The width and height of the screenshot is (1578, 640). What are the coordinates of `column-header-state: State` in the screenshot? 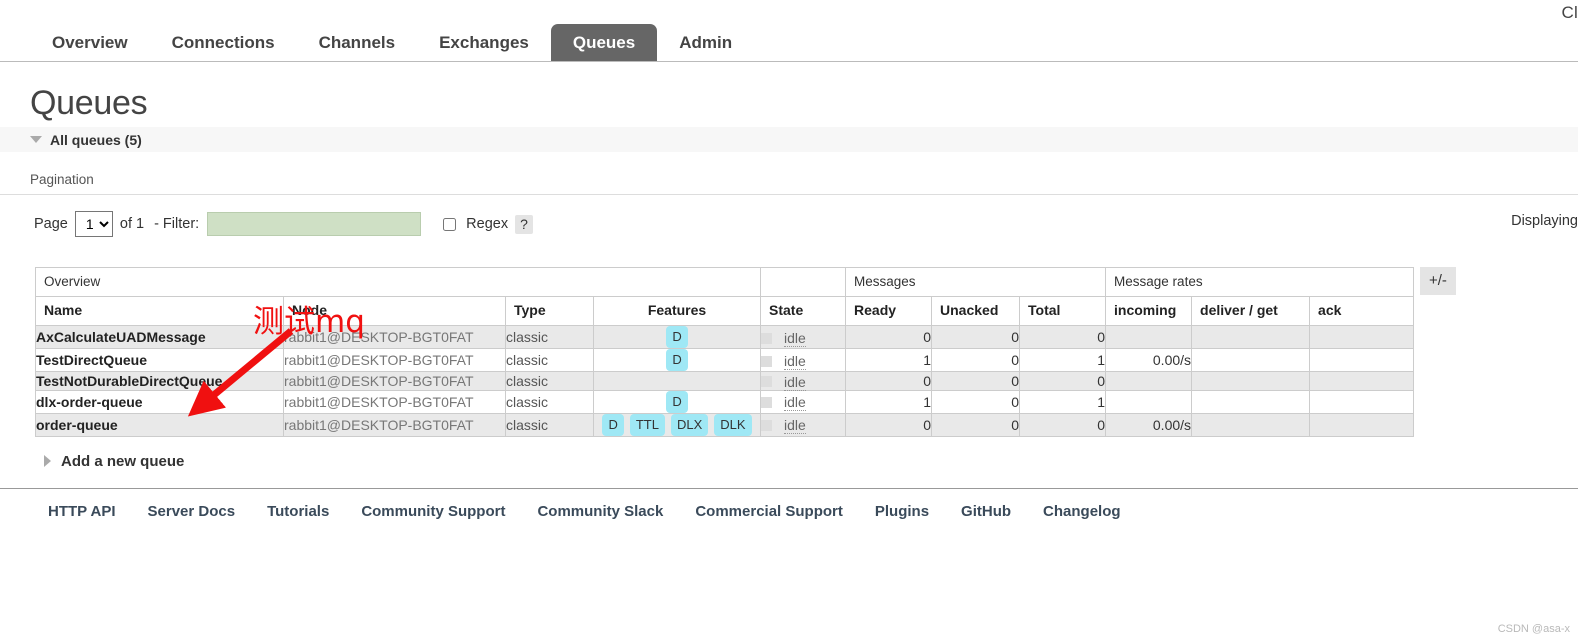 It's located at (803, 311).